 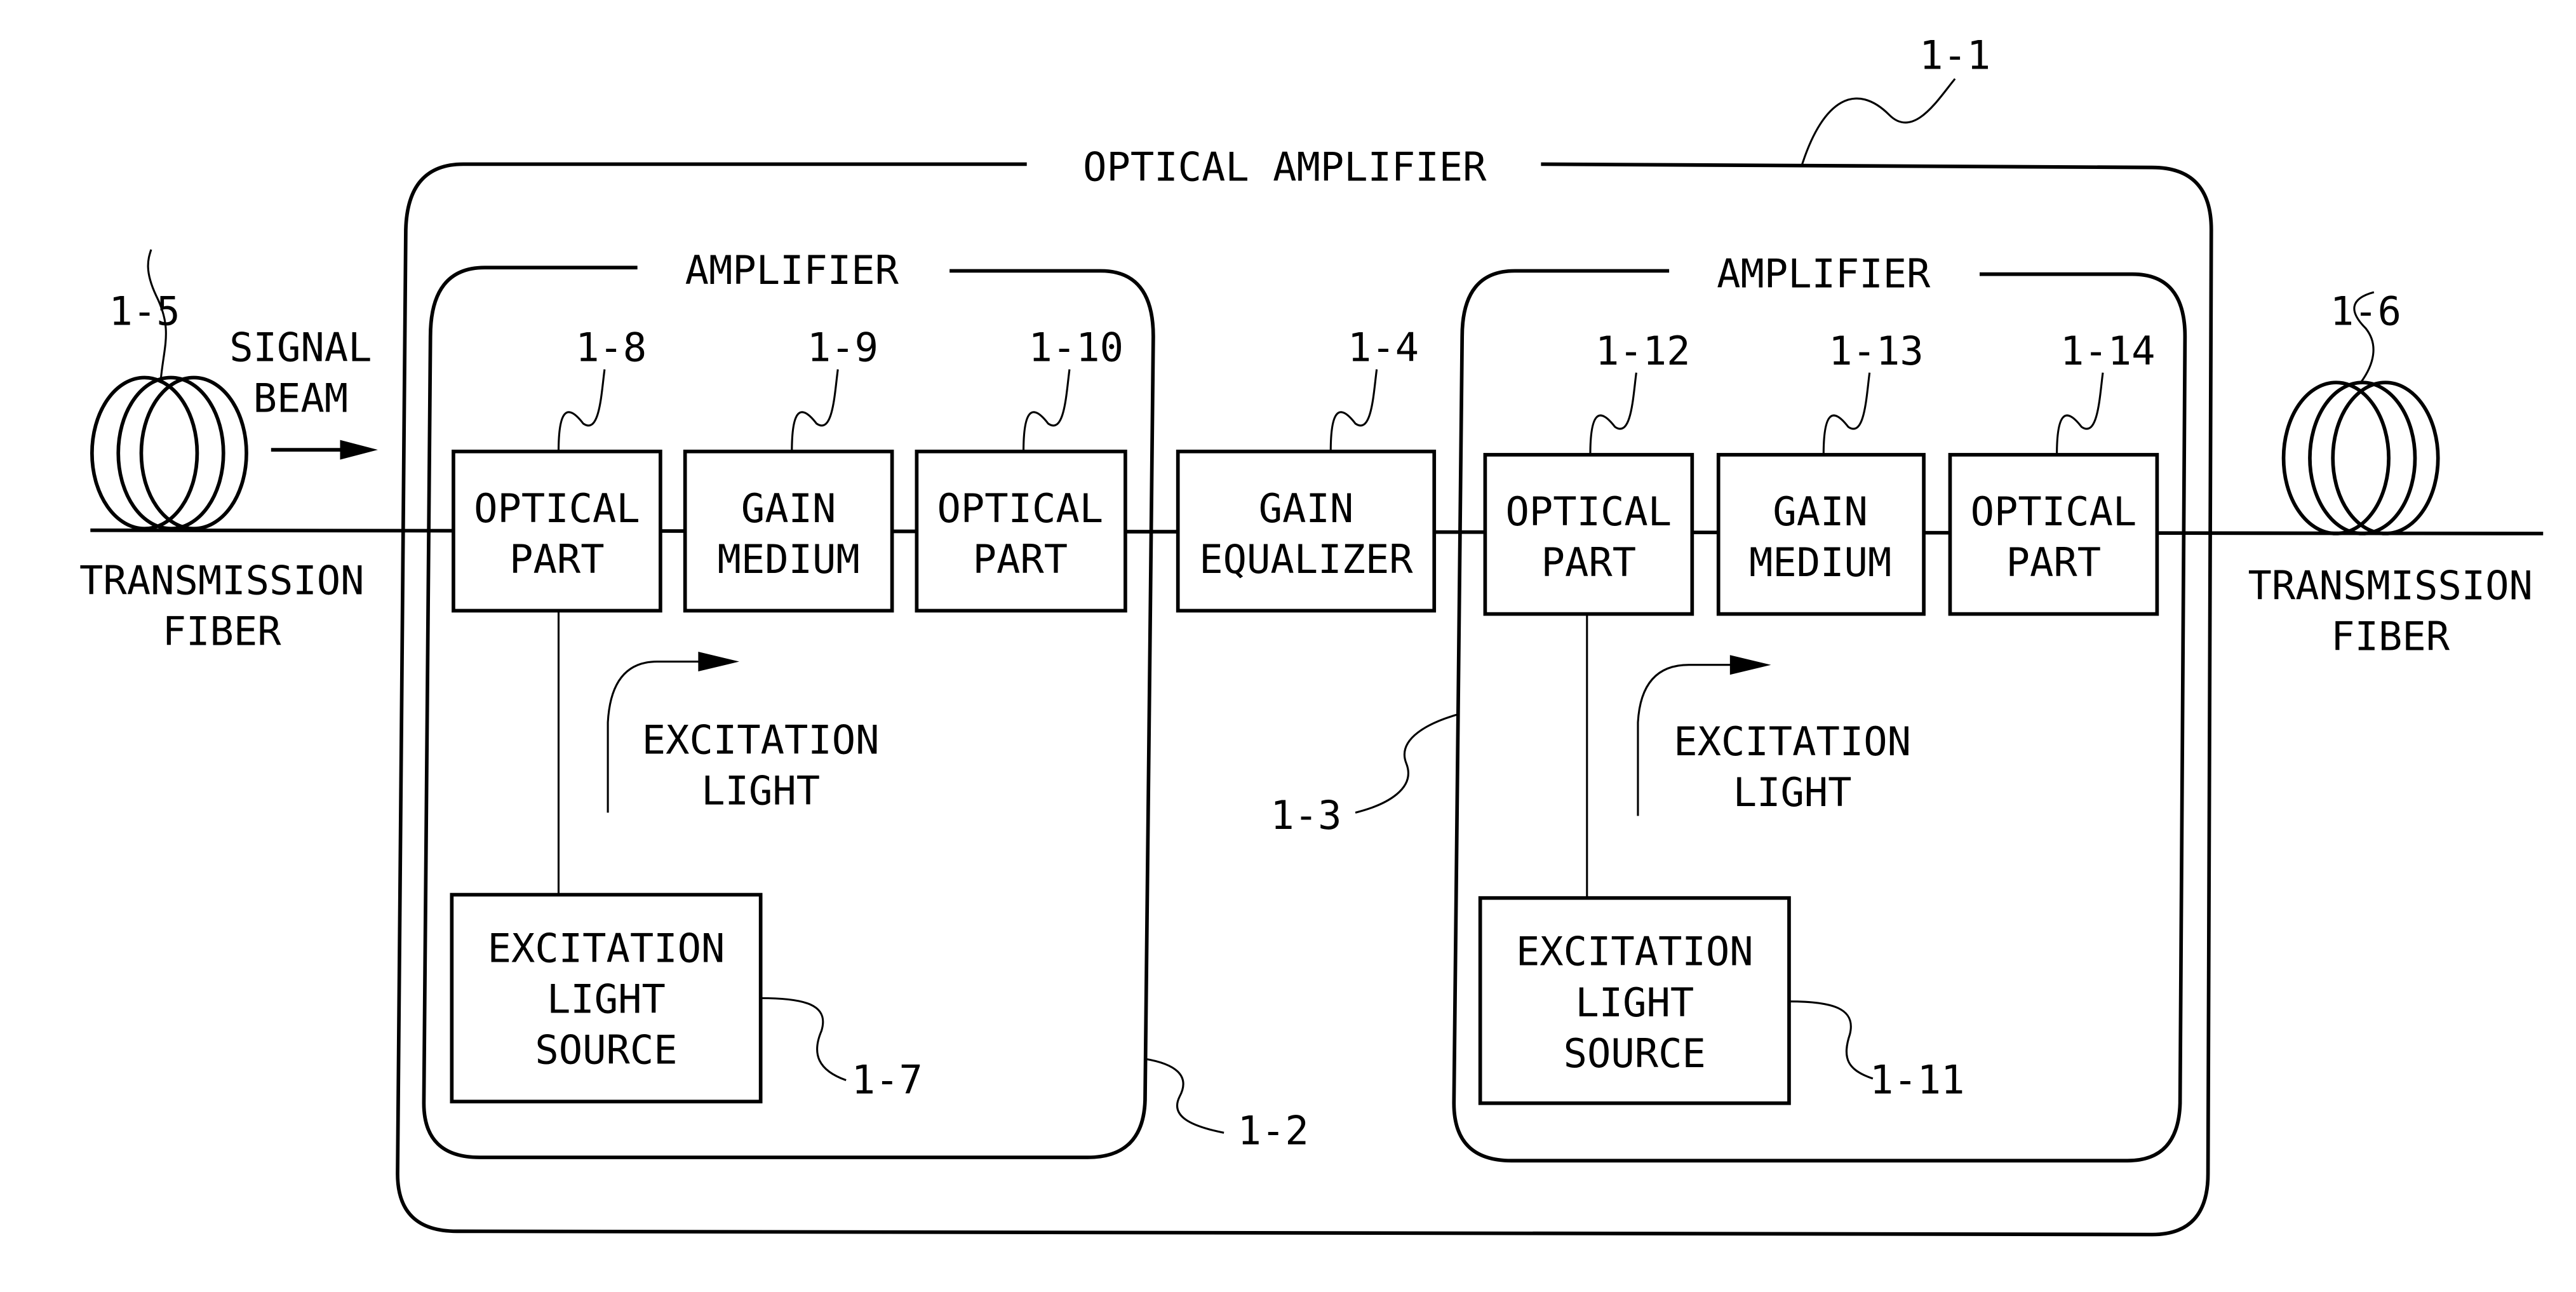 What do you see at coordinates (1642, 351) in the screenshot?
I see `ref-1-12: 1-12` at bounding box center [1642, 351].